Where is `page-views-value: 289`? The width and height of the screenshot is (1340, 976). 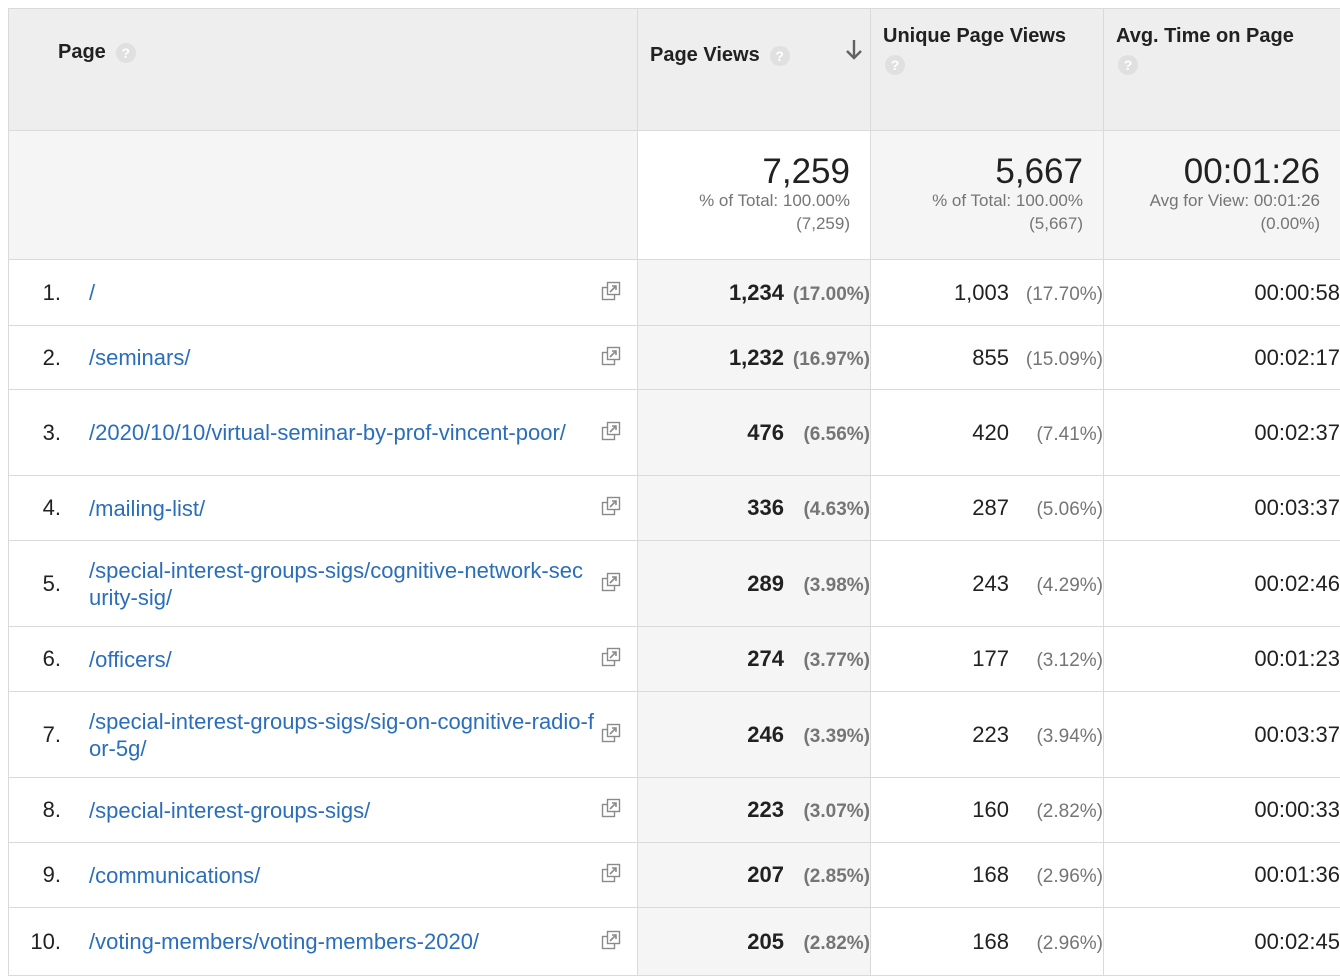
page-views-value: 289 is located at coordinates (765, 584).